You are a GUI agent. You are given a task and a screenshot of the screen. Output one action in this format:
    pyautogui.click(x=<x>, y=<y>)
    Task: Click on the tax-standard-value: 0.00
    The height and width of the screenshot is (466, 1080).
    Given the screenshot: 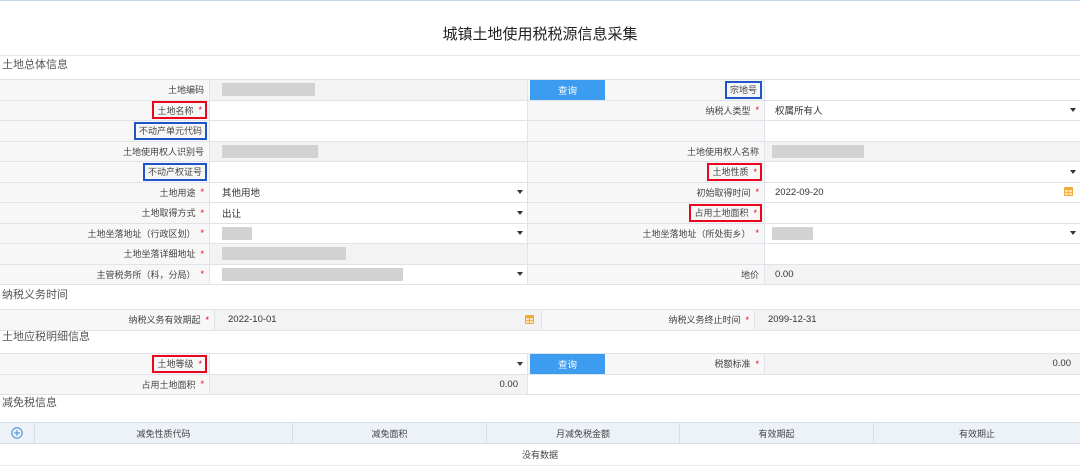 What is the action you would take?
    pyautogui.click(x=1062, y=364)
    